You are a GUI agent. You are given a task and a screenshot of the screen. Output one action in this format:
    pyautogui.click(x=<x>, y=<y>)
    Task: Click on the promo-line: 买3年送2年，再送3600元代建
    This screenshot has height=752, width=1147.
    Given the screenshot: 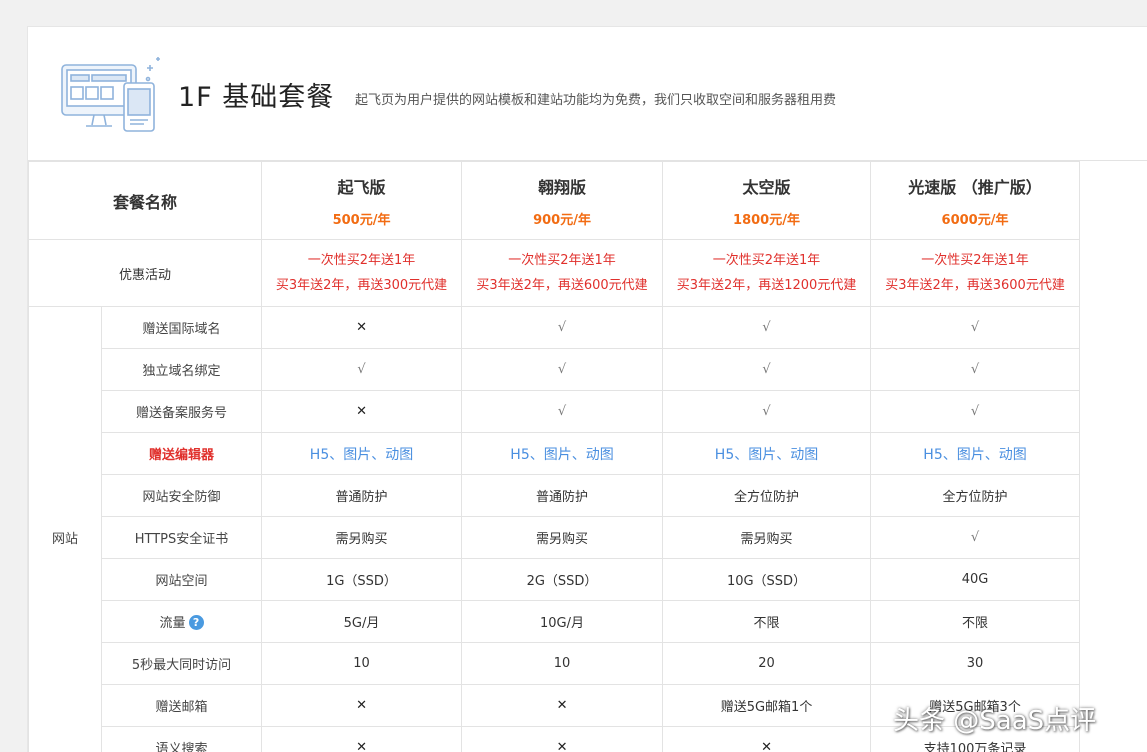 What is the action you would take?
    pyautogui.click(x=975, y=285)
    